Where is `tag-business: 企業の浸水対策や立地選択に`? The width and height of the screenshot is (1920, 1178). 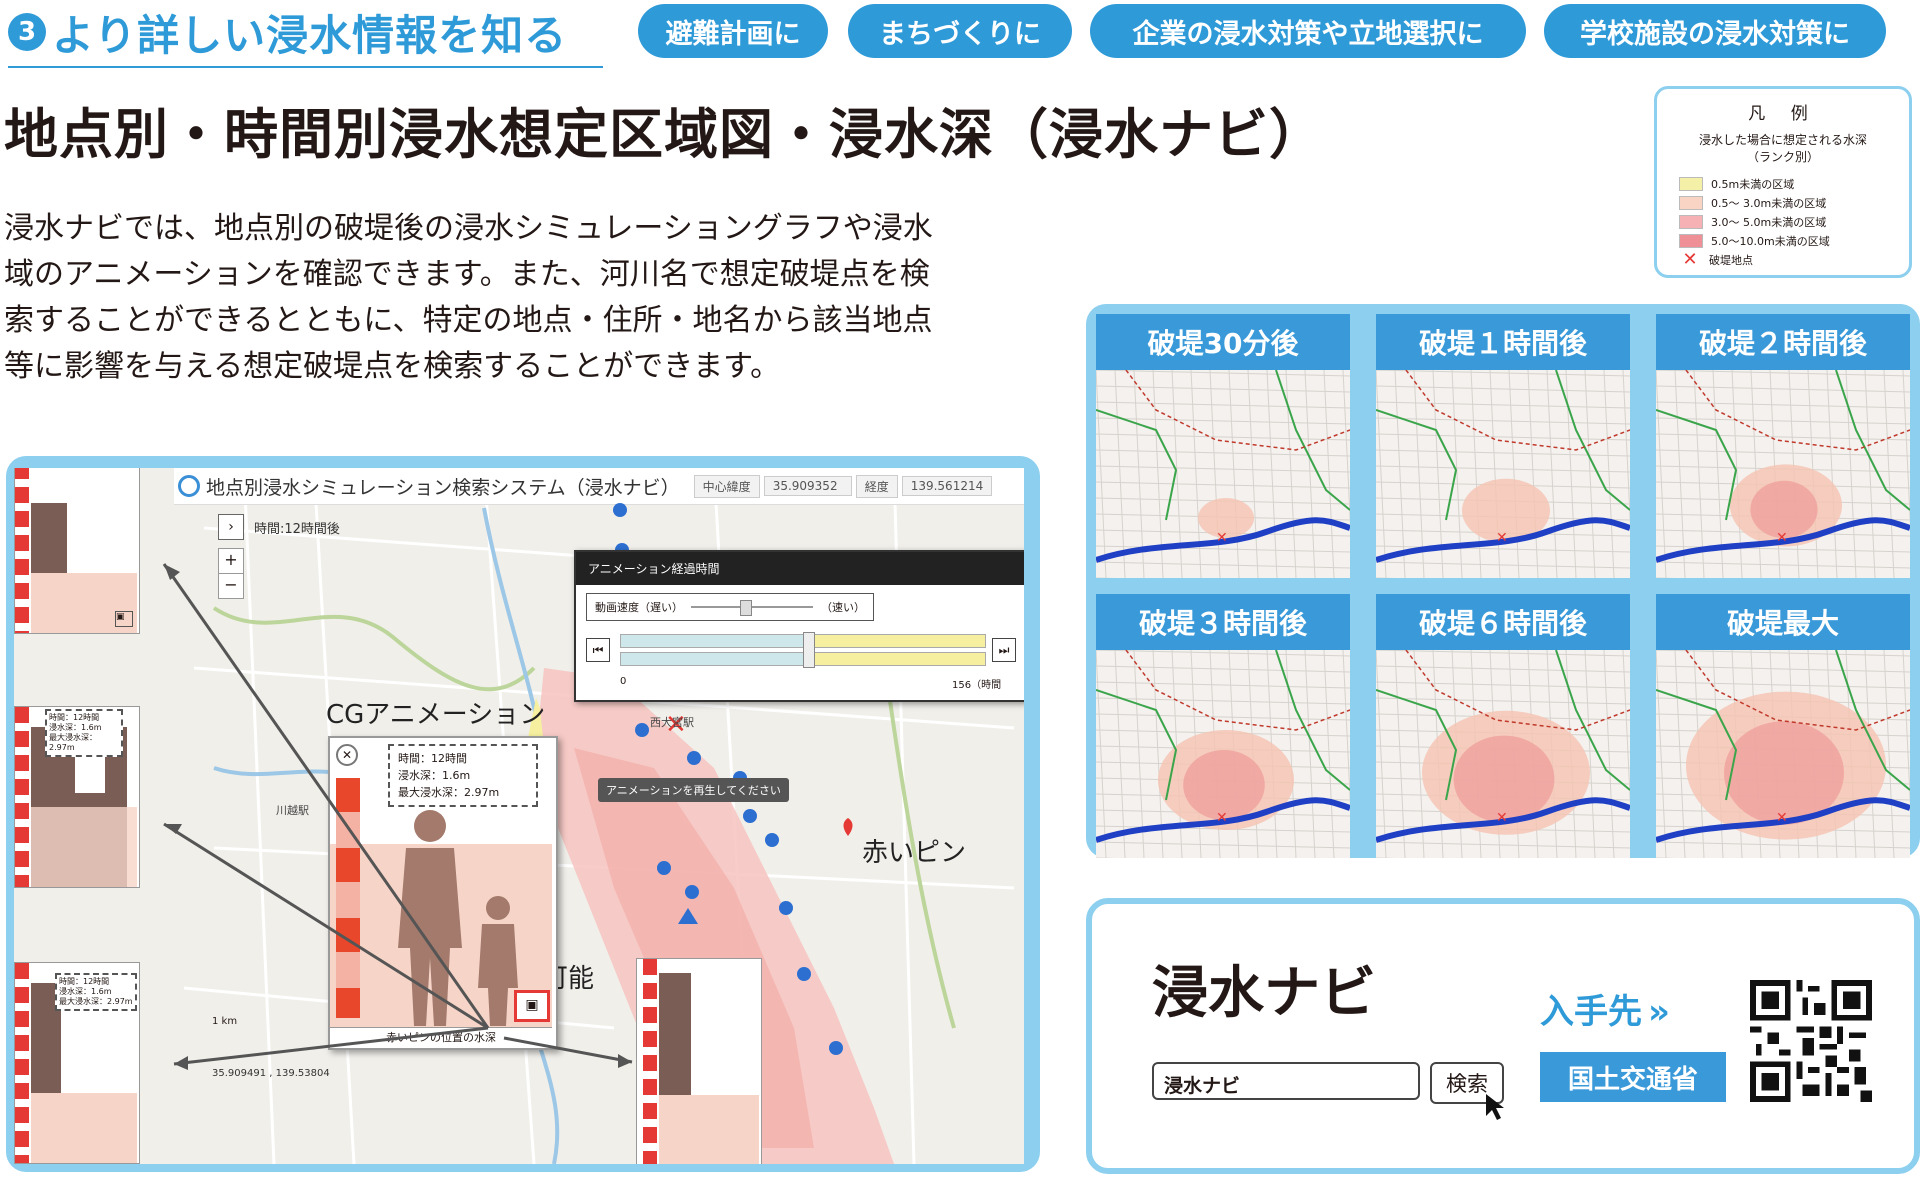 tag-business: 企業の浸水対策や立地選択に is located at coordinates (1308, 31).